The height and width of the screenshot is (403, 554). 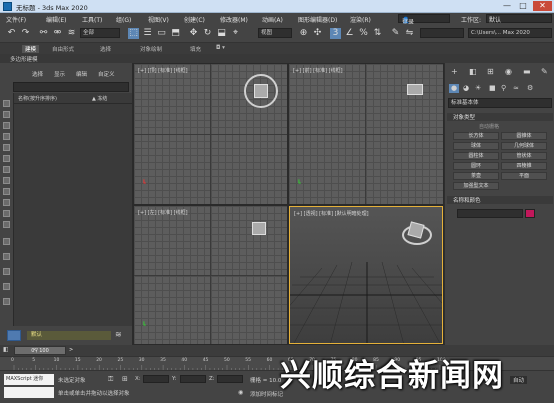 I want to click on viewcube-face, so click(x=261, y=91).